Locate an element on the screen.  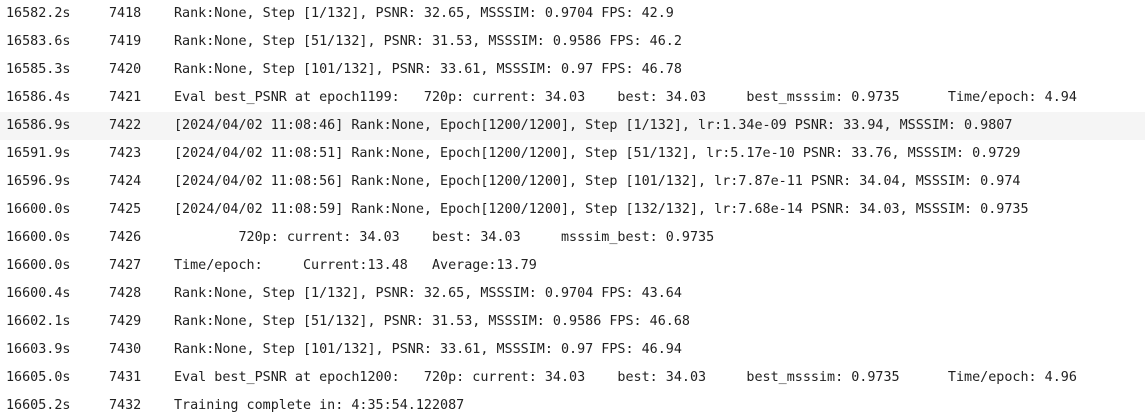
log-line-number: 7429 is located at coordinates (125, 321).